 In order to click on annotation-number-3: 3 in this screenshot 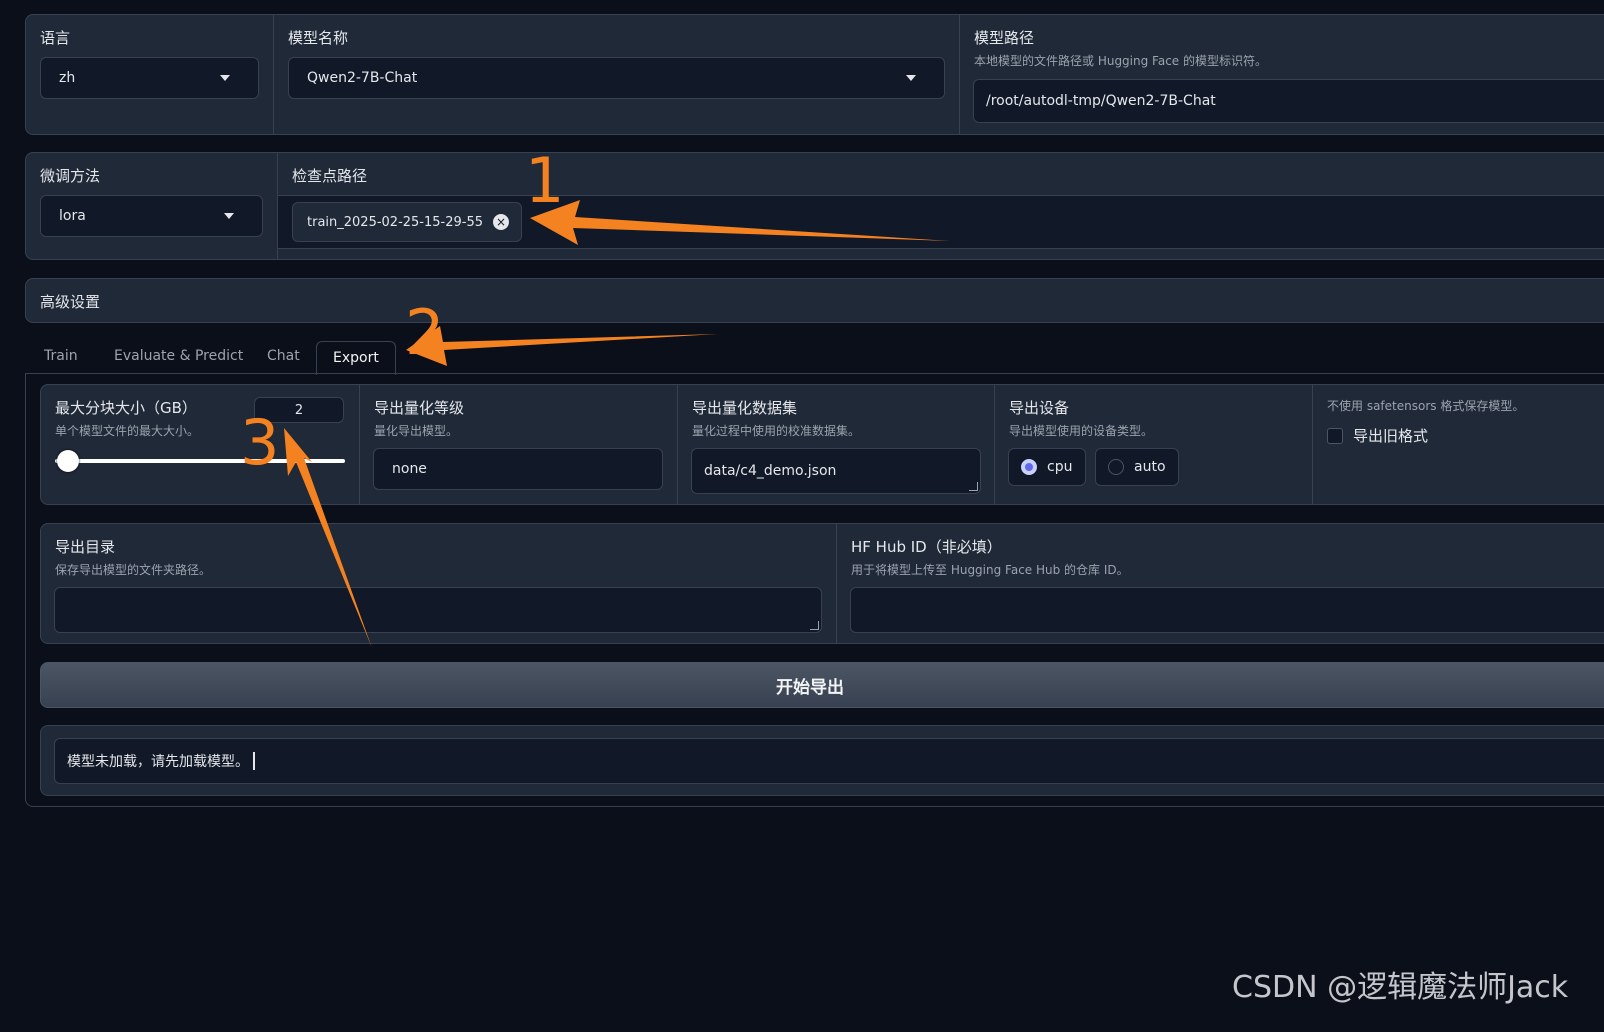, I will do `click(260, 442)`.